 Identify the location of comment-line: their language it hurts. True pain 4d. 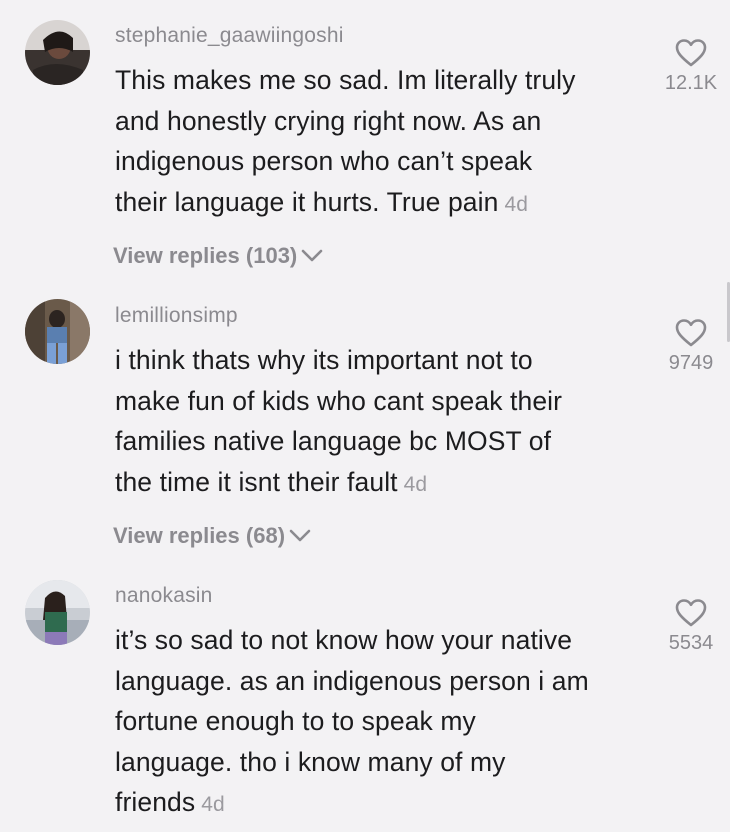
(322, 201).